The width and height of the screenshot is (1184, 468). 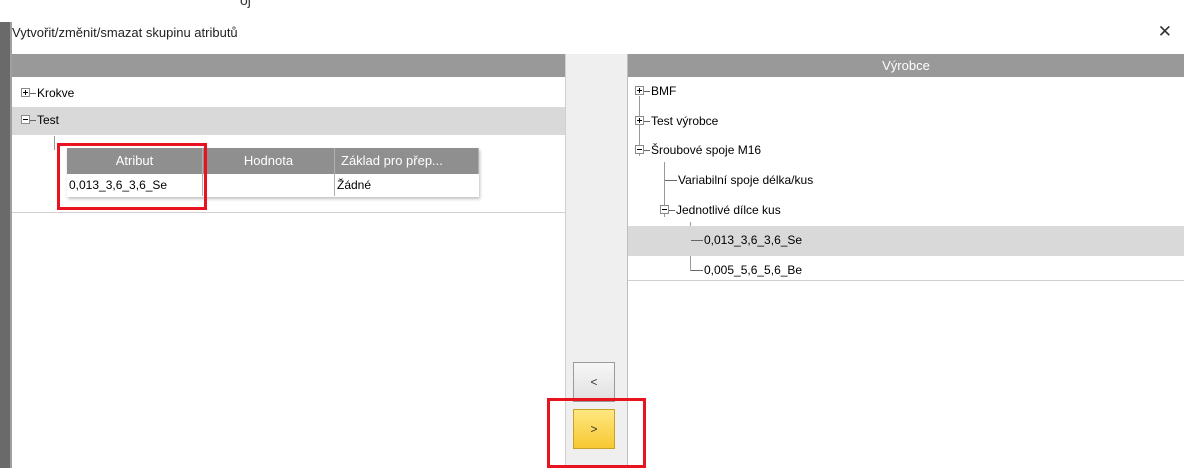 I want to click on tree-item-label: Test výrobce, so click(x=685, y=121).